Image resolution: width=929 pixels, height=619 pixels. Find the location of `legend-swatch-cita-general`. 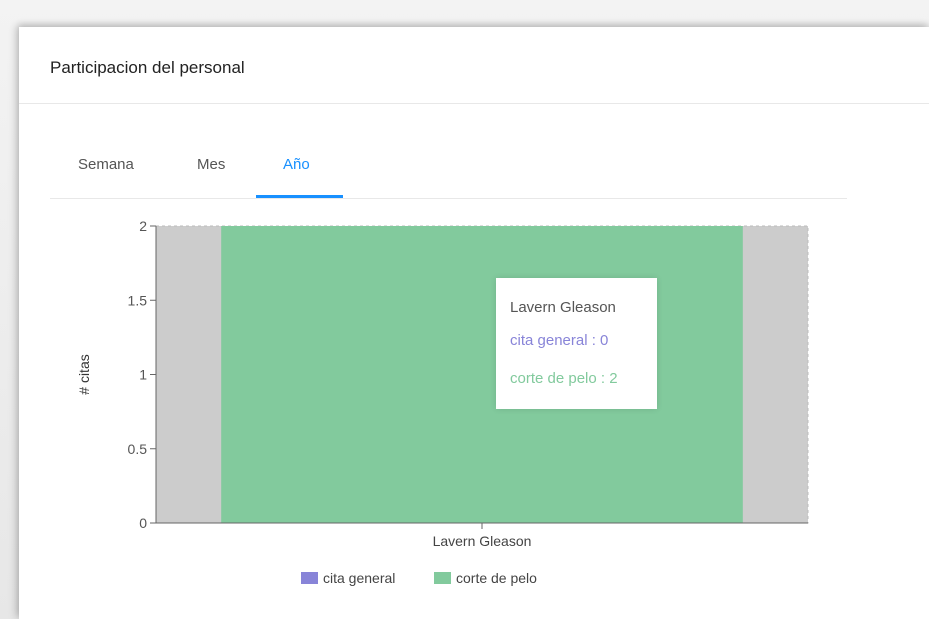

legend-swatch-cita-general is located at coordinates (309, 578).